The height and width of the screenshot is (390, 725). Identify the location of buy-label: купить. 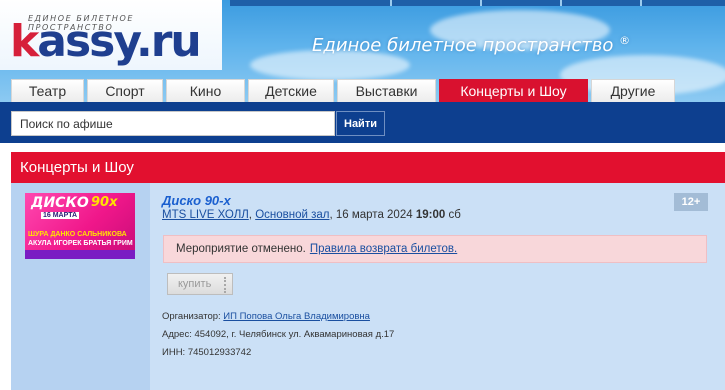
(195, 284).